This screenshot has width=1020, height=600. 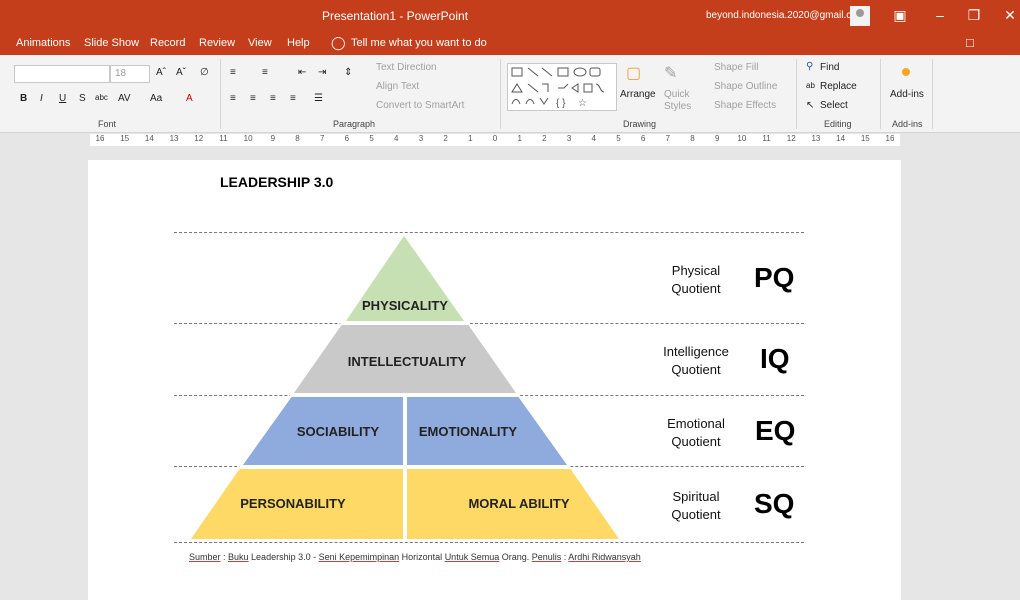 What do you see at coordinates (189, 98) in the screenshot?
I see `font-color-icon: A` at bounding box center [189, 98].